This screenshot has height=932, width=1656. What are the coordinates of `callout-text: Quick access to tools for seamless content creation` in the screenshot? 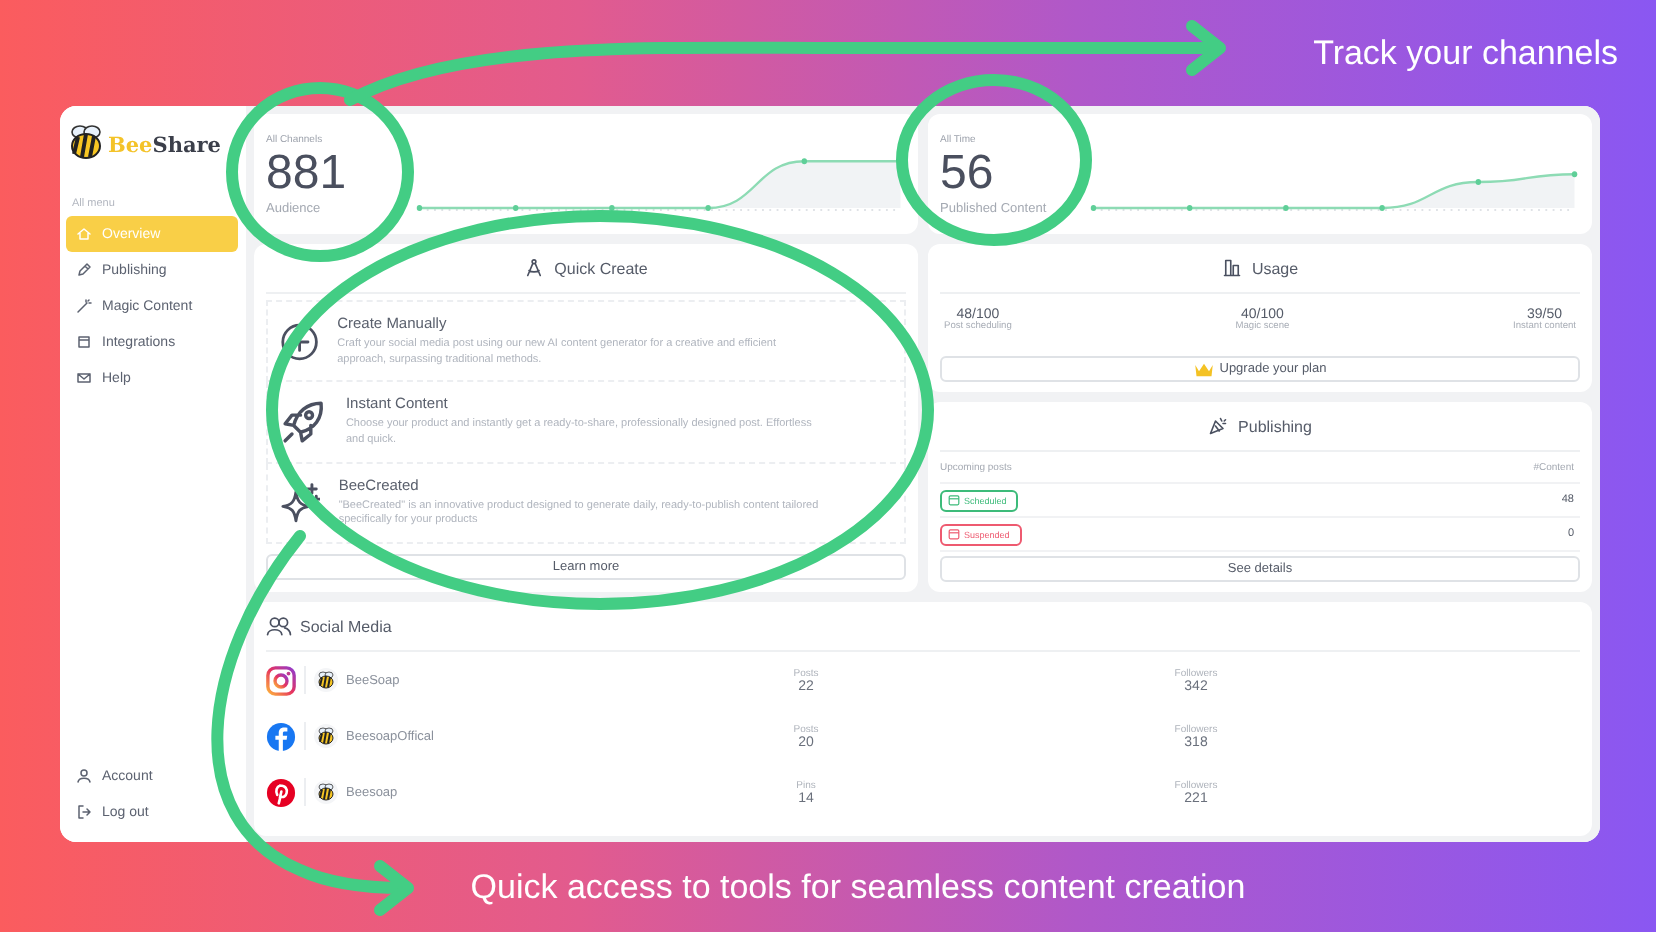 It's located at (858, 887).